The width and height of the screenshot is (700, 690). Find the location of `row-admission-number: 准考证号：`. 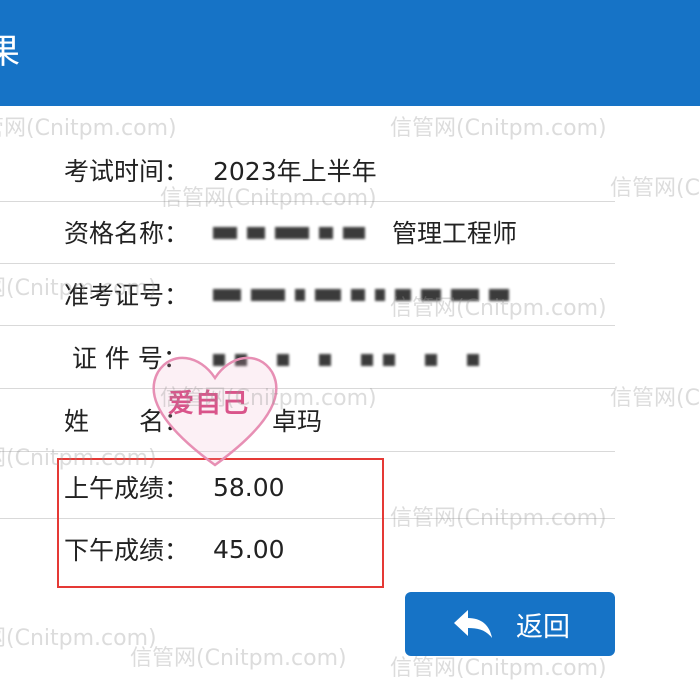

row-admission-number: 准考证号： is located at coordinates (307, 294).